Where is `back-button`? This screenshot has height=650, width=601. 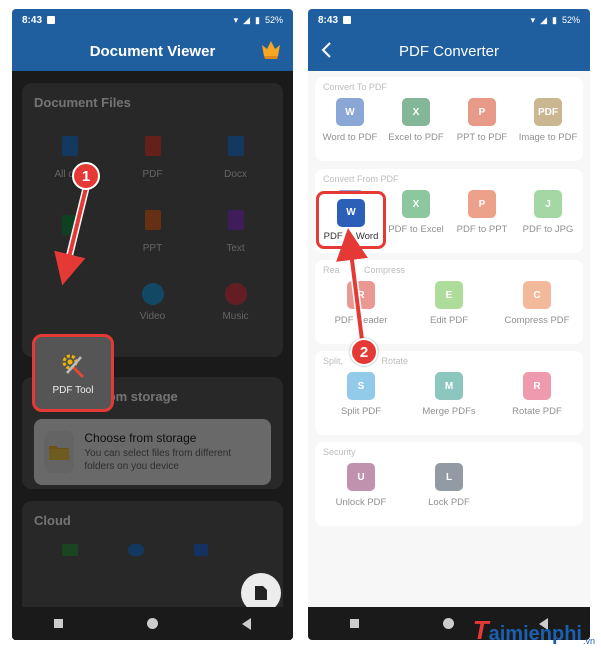 back-button is located at coordinates (246, 623).